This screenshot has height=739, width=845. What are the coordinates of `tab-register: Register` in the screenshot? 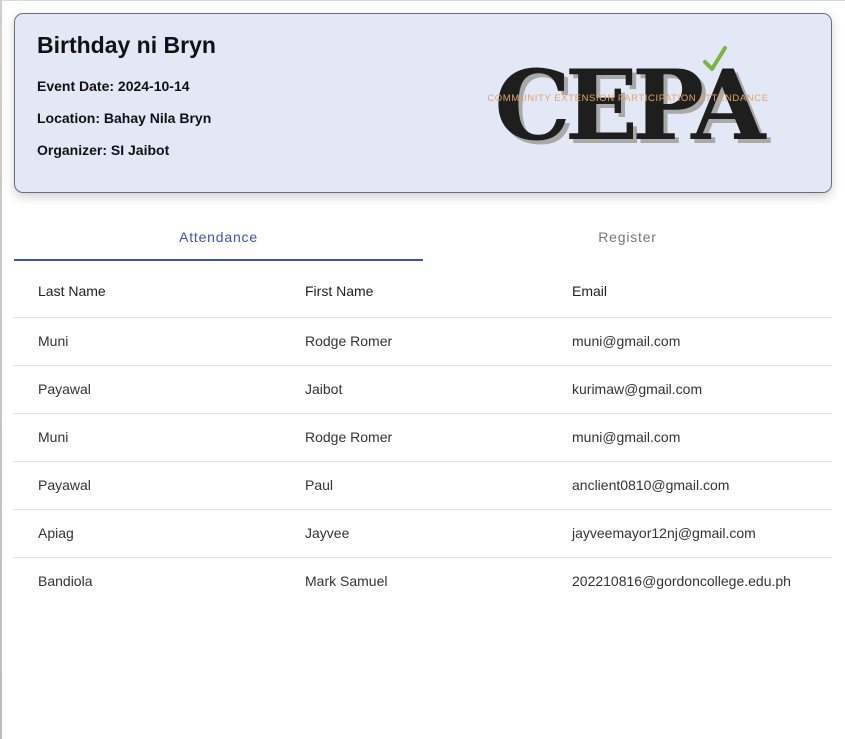 It's located at (627, 237).